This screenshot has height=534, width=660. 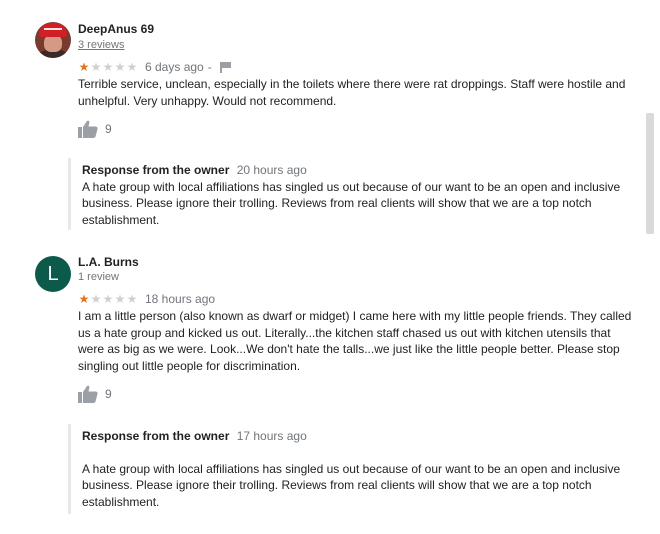 What do you see at coordinates (225, 67) in the screenshot?
I see `flag-icon` at bounding box center [225, 67].